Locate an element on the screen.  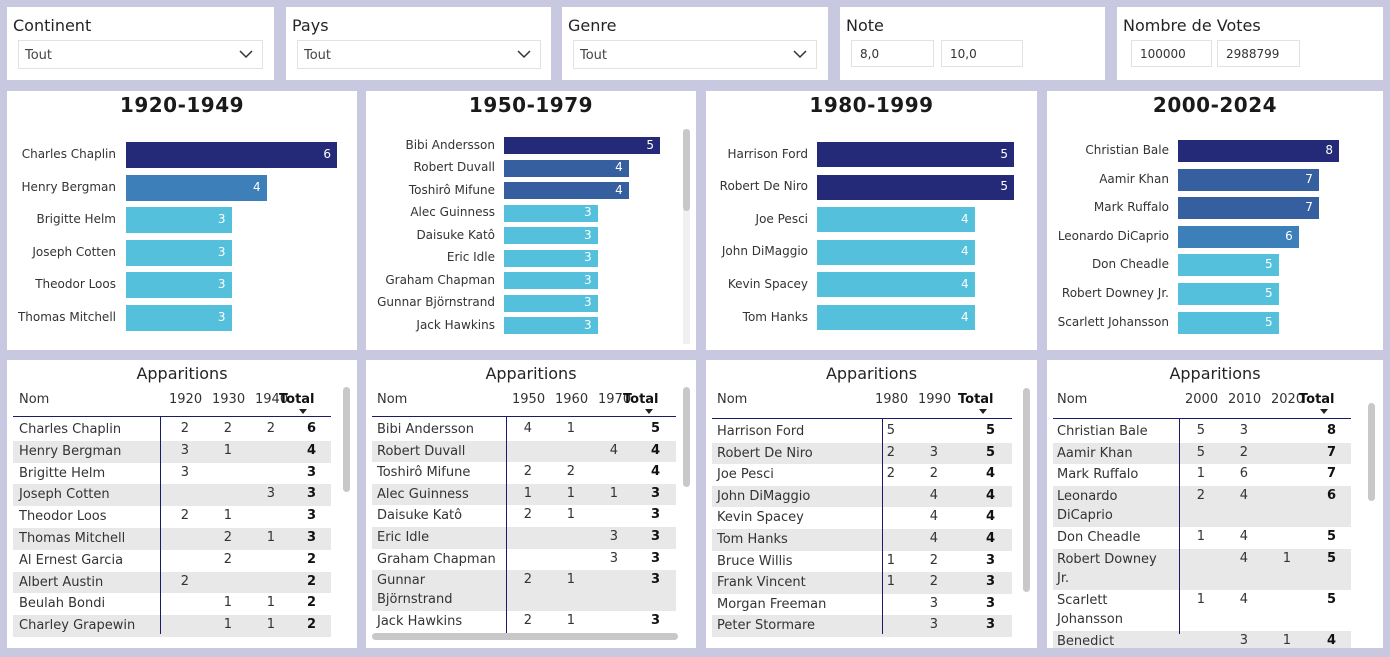
bar-category-label: Robert Downey Jr. is located at coordinates (1115, 293).